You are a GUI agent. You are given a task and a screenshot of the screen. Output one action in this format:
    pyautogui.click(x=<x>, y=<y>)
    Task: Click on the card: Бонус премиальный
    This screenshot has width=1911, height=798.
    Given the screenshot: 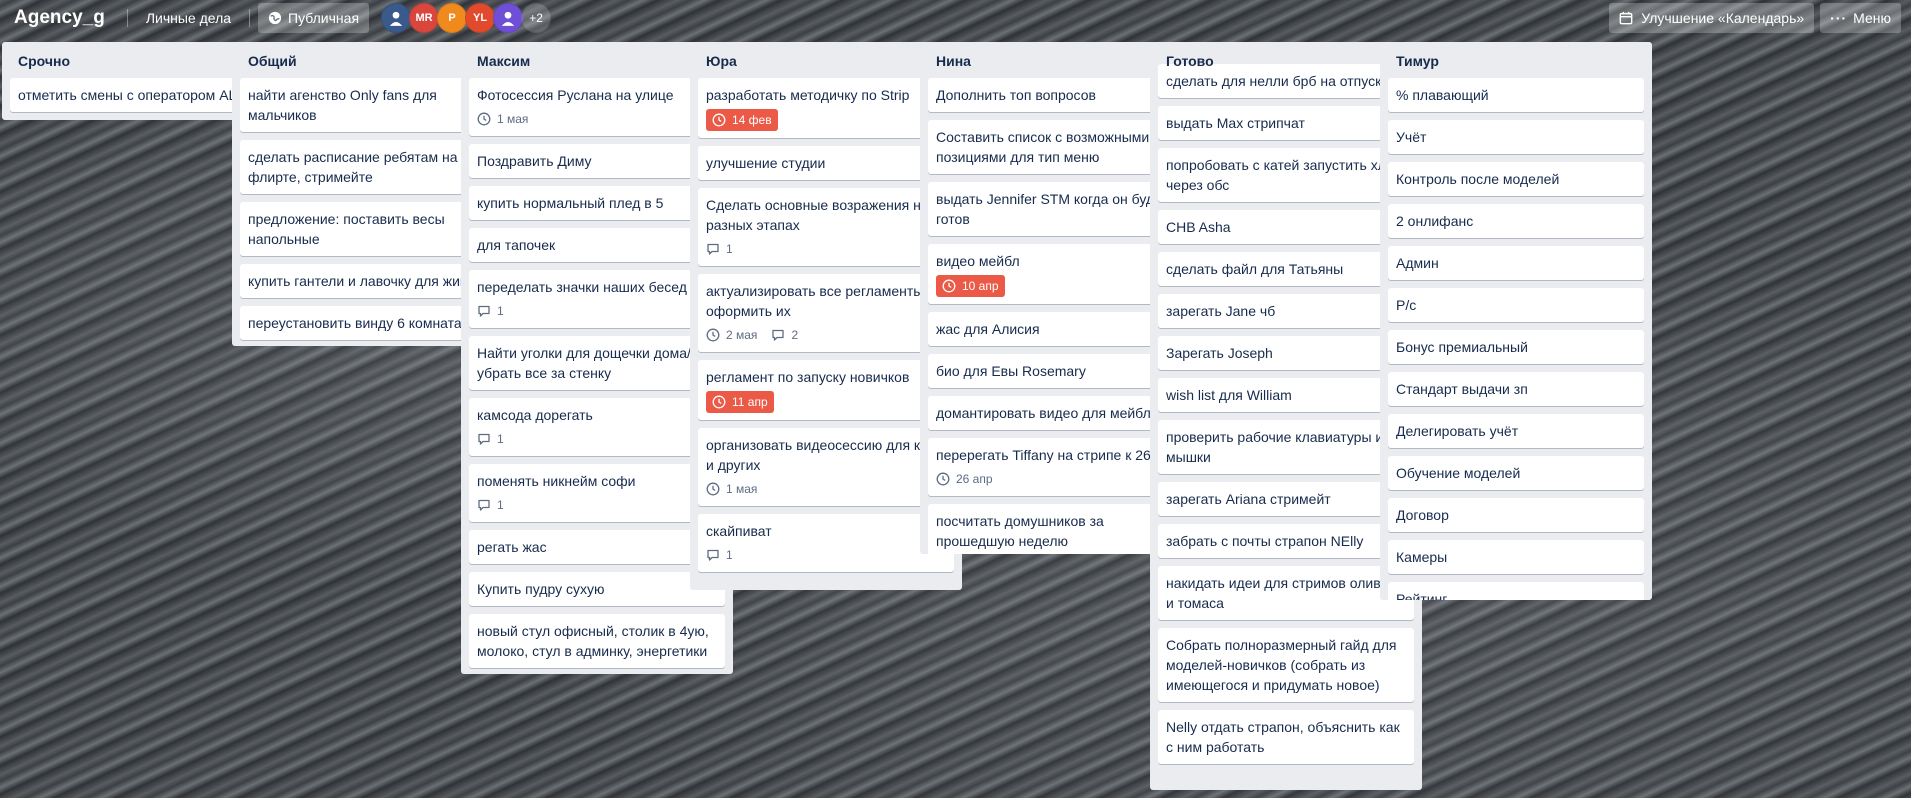 What is the action you would take?
    pyautogui.click(x=1516, y=347)
    